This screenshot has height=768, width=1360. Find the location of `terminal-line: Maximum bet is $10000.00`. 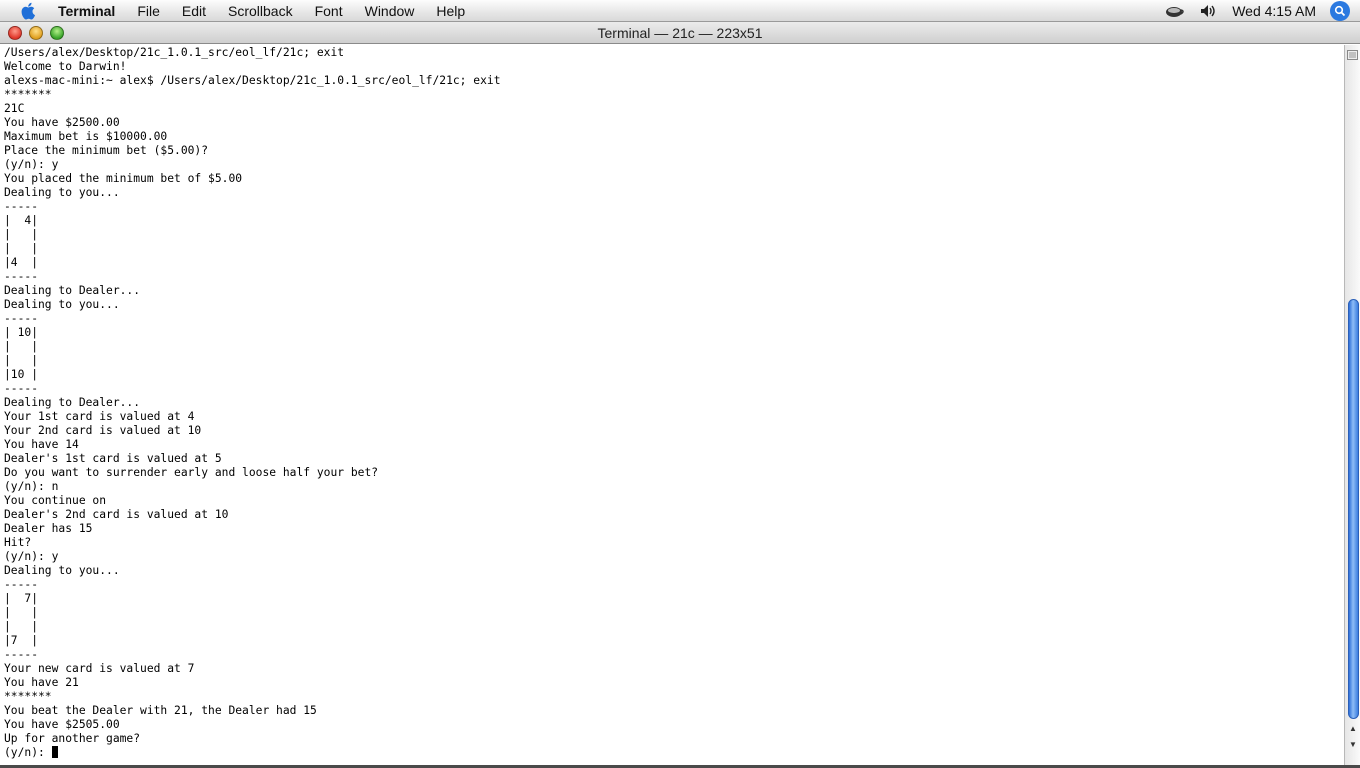

terminal-line: Maximum bet is $10000.00 is located at coordinates (86, 136).